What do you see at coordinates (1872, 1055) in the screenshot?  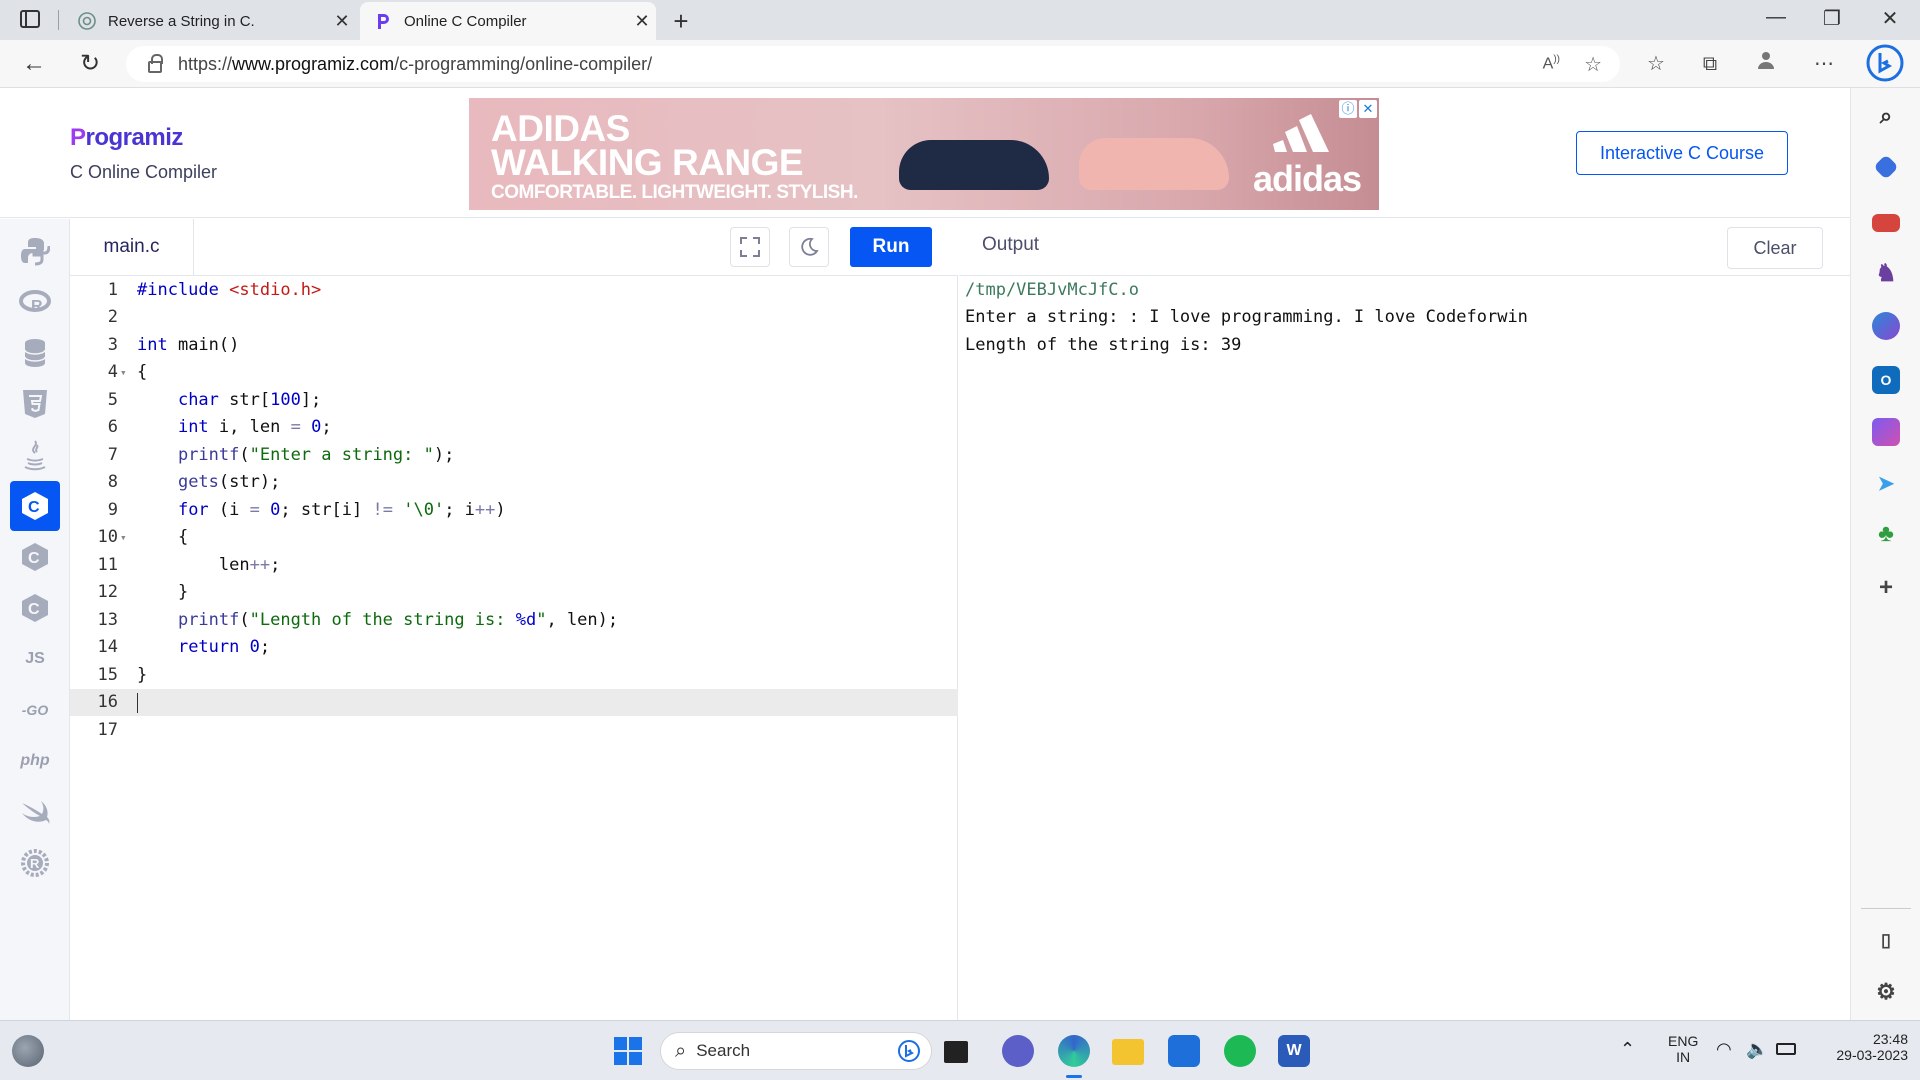 I see `date-text: 29-03-2023` at bounding box center [1872, 1055].